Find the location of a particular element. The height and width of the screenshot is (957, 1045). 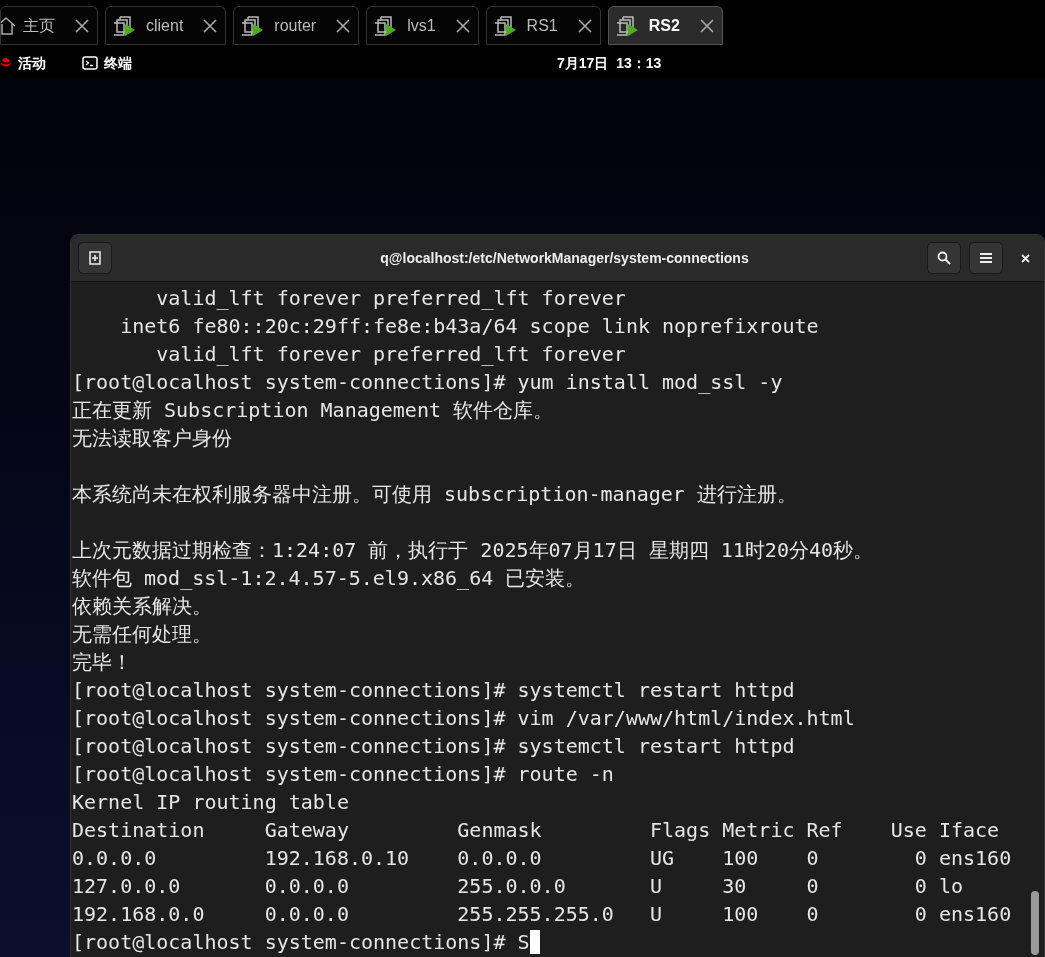

home-icon is located at coordinates (8, 25).